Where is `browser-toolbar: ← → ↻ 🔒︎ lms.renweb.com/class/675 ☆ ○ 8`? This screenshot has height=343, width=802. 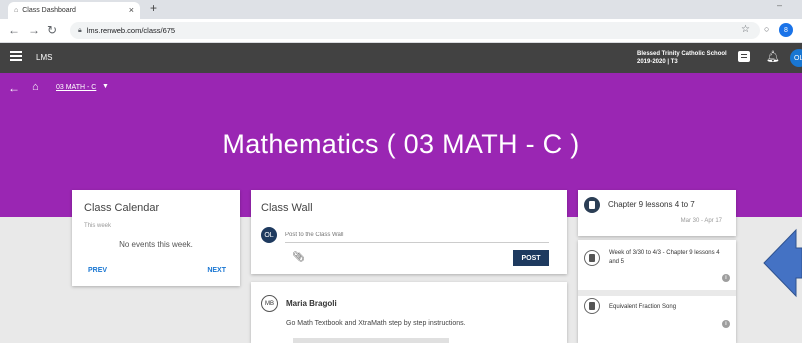
browser-toolbar: ← → ↻ 🔒︎ lms.renweb.com/class/675 ☆ ○ 8 is located at coordinates (401, 31).